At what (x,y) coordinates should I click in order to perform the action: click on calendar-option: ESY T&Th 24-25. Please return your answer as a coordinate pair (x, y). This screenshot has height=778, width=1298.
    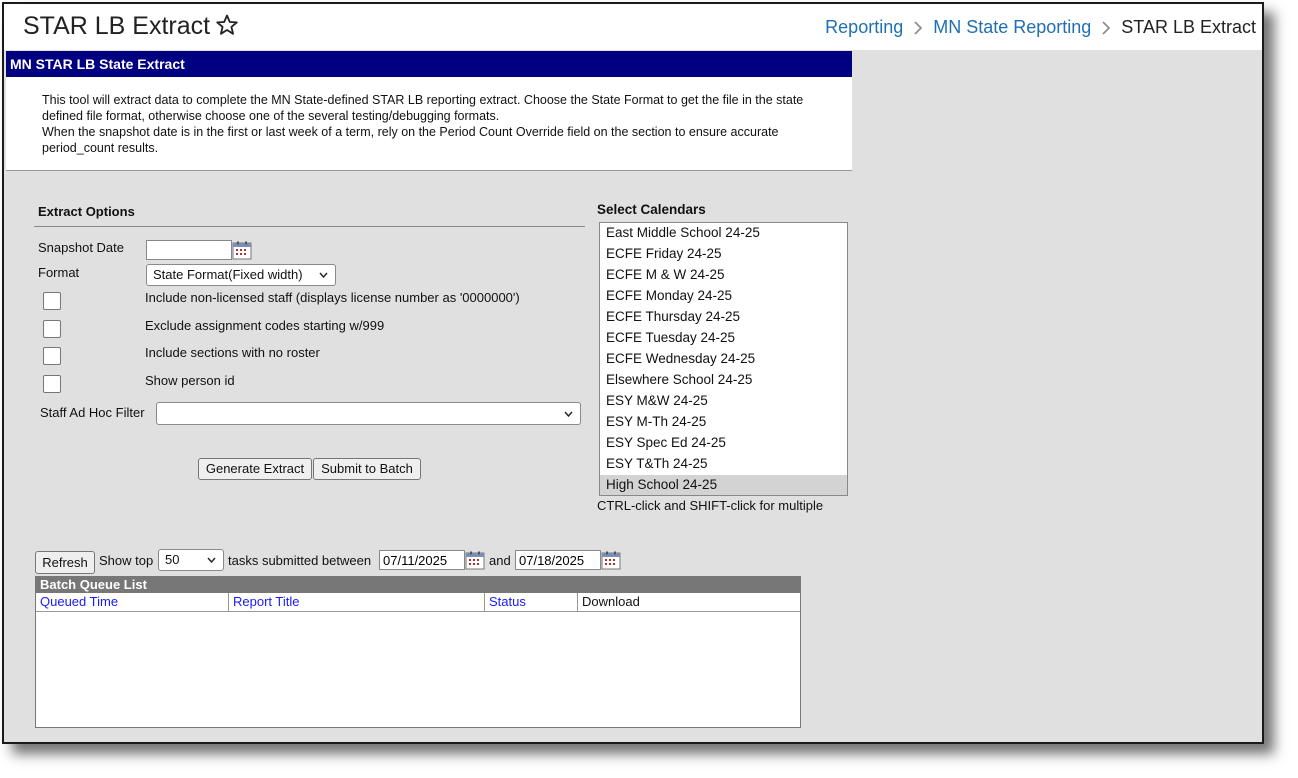
    Looking at the image, I should click on (723, 464).